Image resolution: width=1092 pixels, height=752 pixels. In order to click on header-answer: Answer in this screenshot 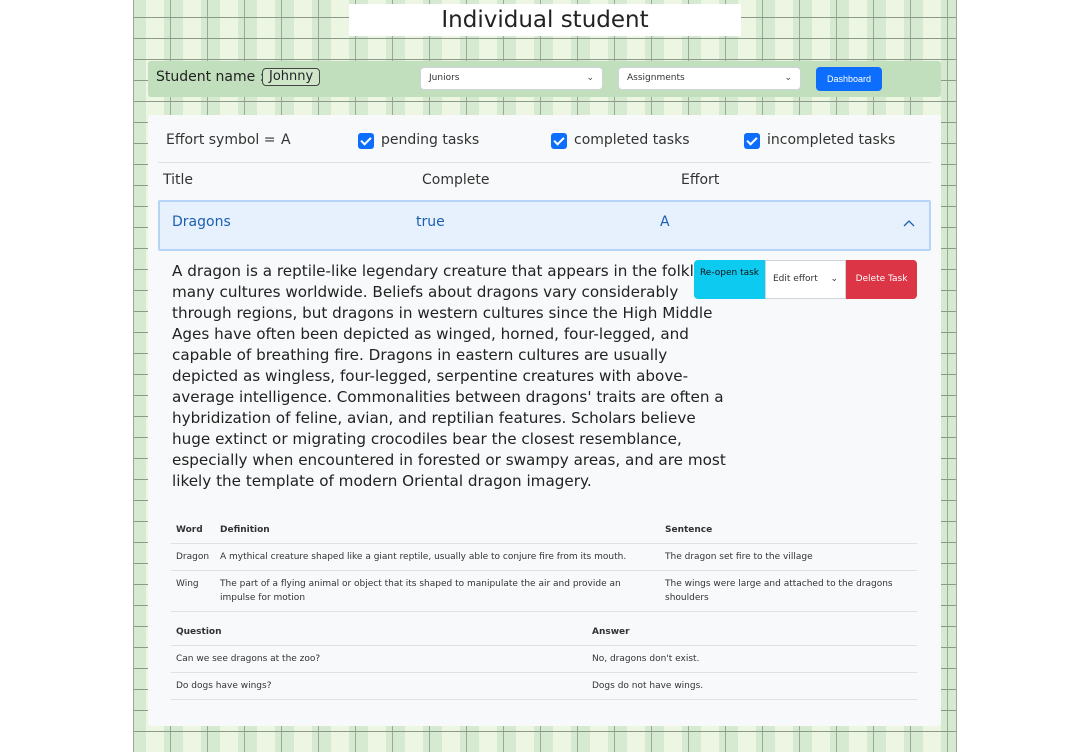, I will do `click(752, 632)`.